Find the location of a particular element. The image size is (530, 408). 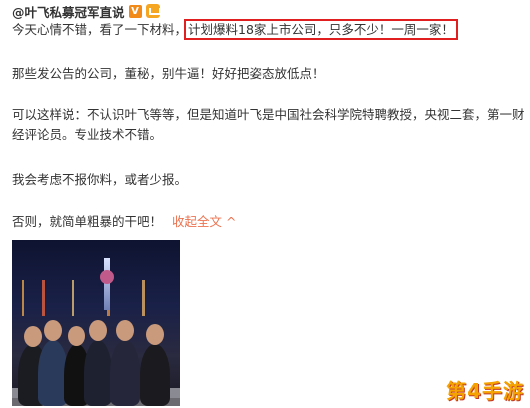

account-name: @叶飞私募冠军直说 is located at coordinates (68, 11).